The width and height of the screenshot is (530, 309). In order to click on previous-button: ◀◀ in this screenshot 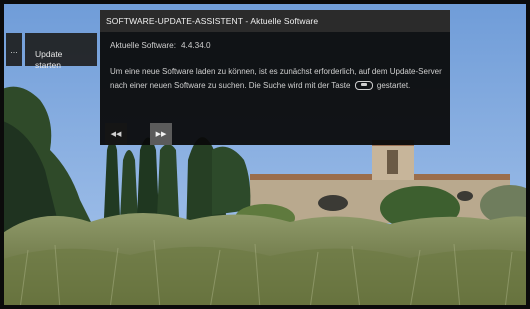, I will do `click(116, 134)`.